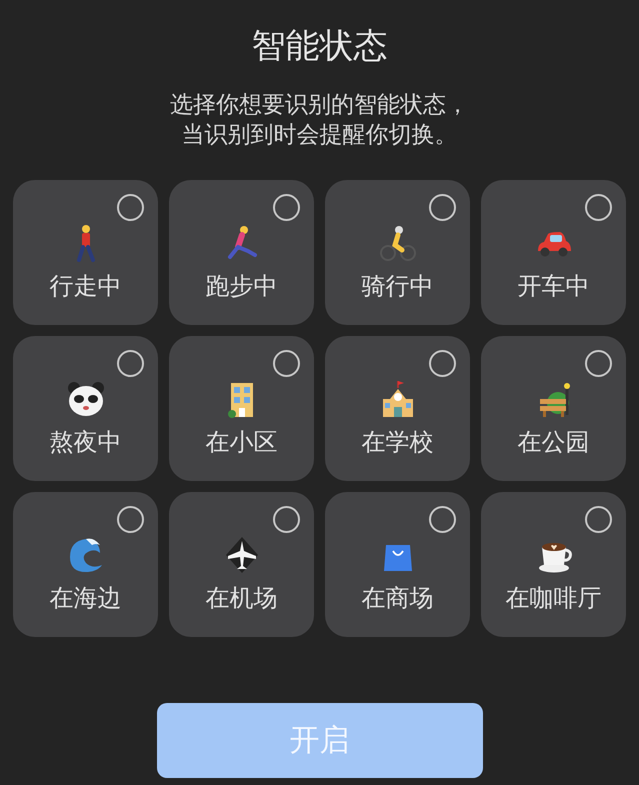 Image resolution: width=639 pixels, height=785 pixels. I want to click on state-card: 在咖啡厅, so click(553, 564).